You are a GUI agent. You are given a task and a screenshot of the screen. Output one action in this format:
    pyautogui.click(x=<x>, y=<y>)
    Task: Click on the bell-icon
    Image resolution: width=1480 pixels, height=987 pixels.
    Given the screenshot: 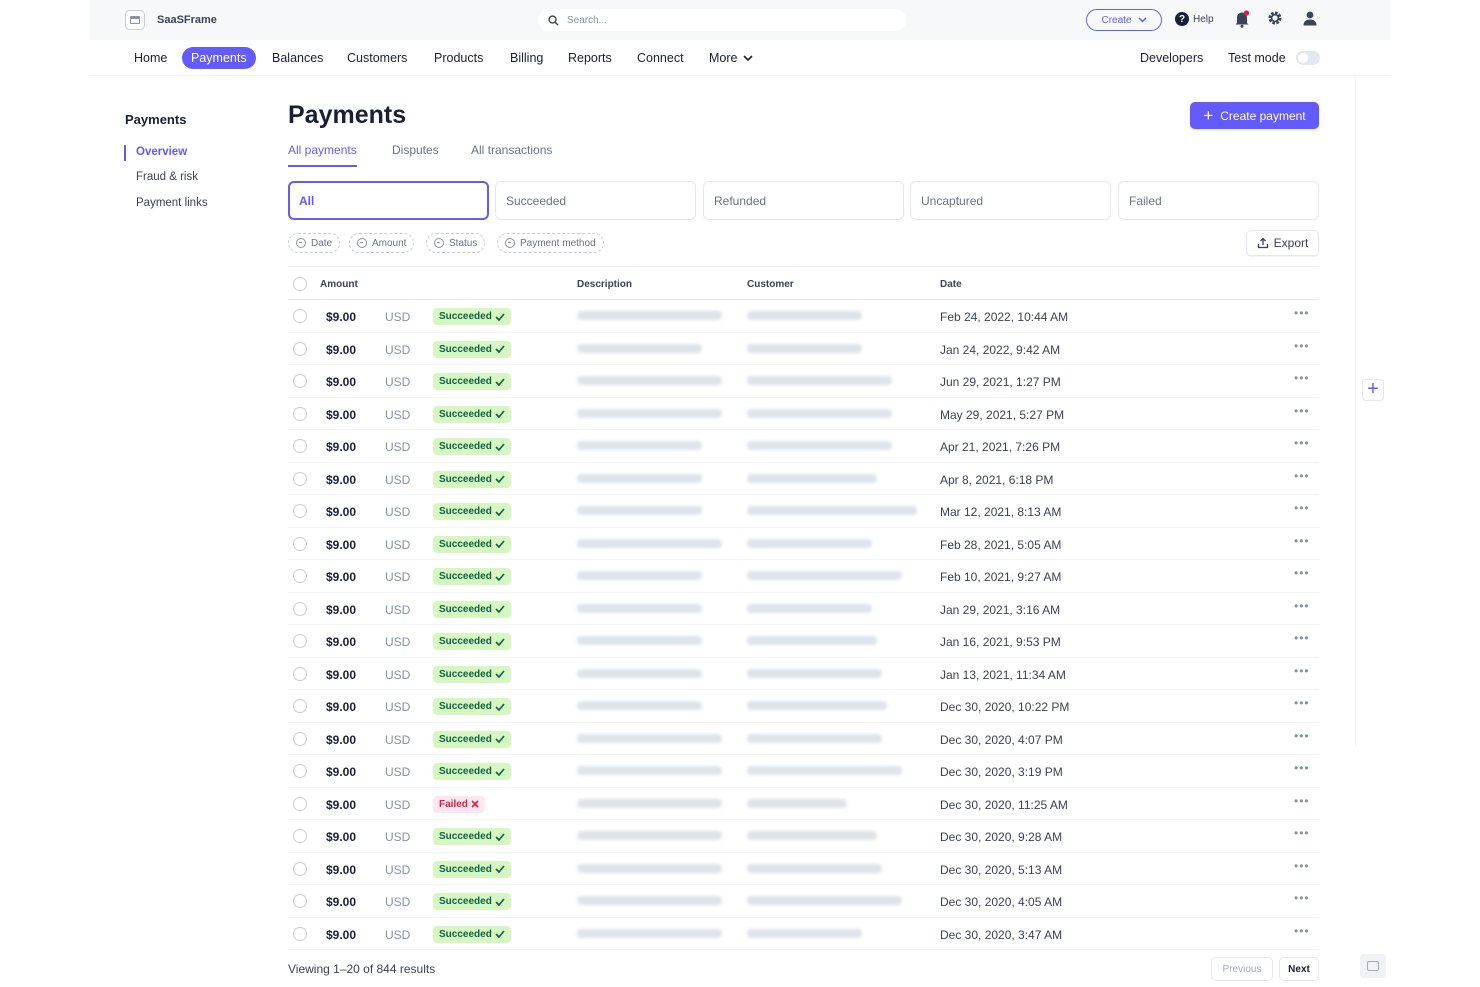 What is the action you would take?
    pyautogui.click(x=1242, y=19)
    